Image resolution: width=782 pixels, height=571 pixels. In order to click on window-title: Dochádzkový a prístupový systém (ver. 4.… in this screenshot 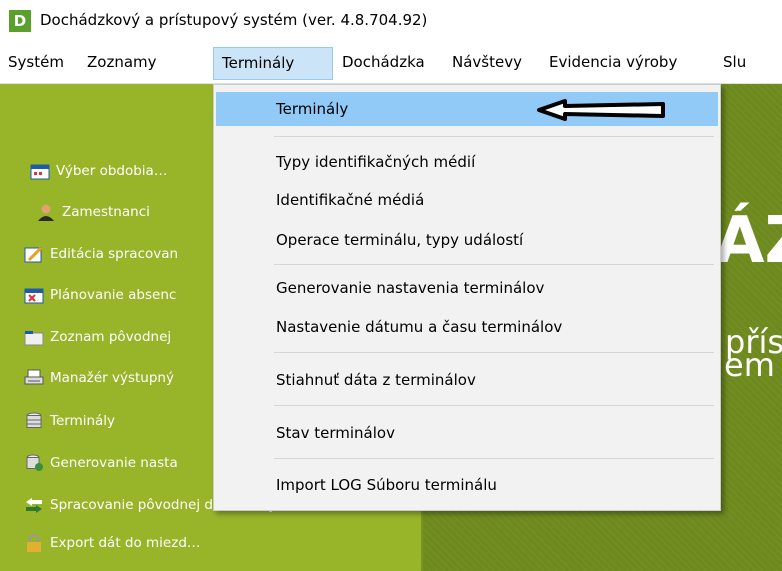, I will do `click(234, 20)`.